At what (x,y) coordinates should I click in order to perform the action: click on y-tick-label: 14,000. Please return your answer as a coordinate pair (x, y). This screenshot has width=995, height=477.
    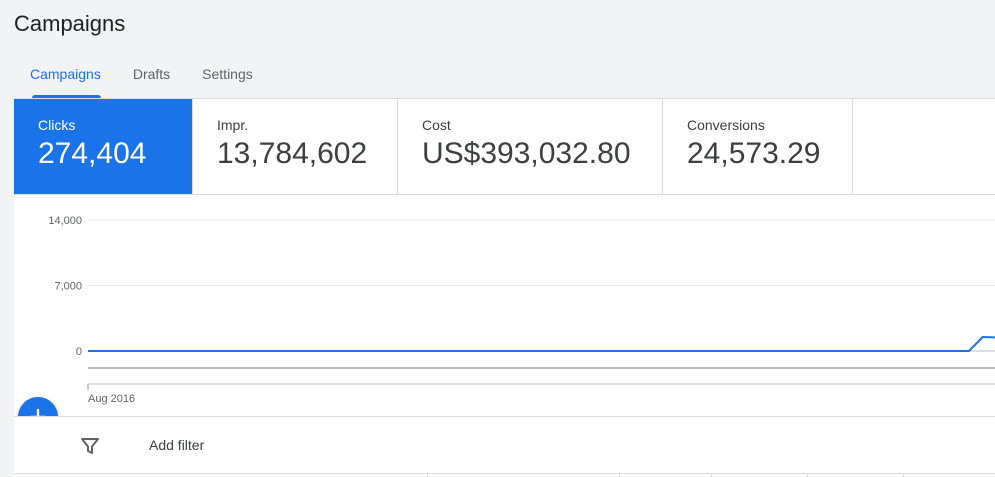
    Looking at the image, I should click on (65, 221).